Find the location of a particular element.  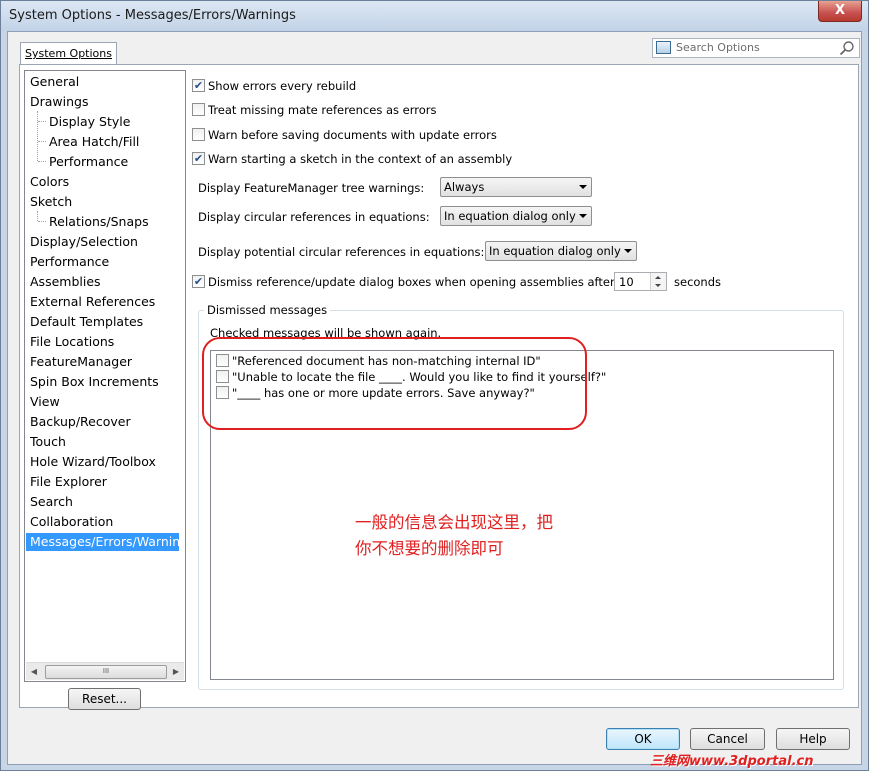

tree-item-drawings: Drawings is located at coordinates (59, 101).